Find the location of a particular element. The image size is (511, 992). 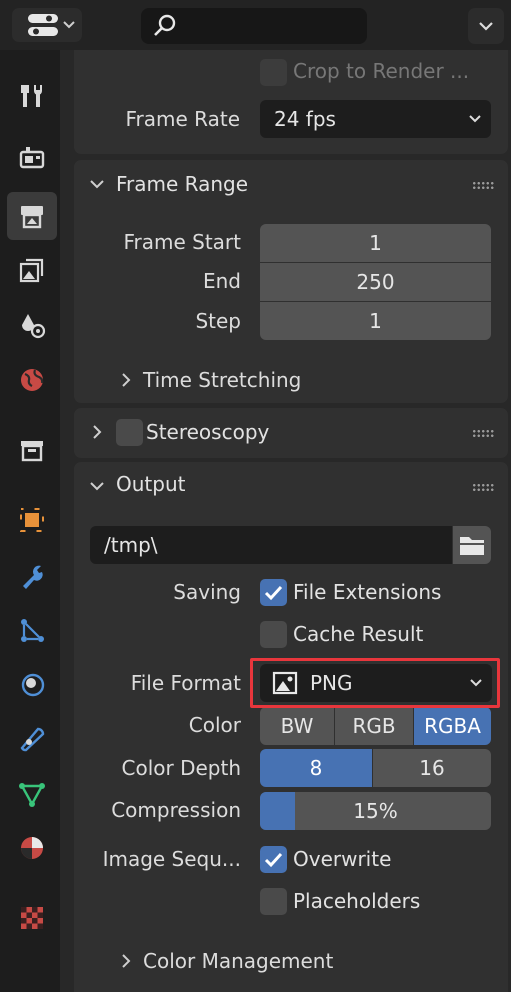

color-option-bw: BW is located at coordinates (297, 726).